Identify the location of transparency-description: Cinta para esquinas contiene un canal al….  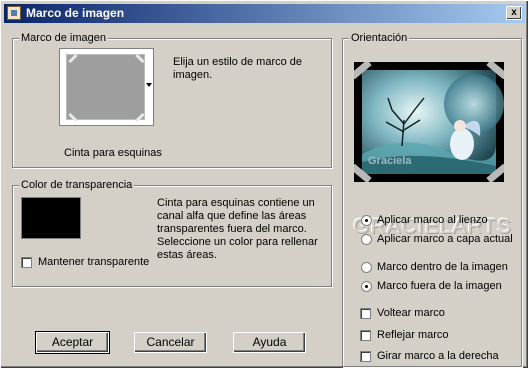
(237, 229).